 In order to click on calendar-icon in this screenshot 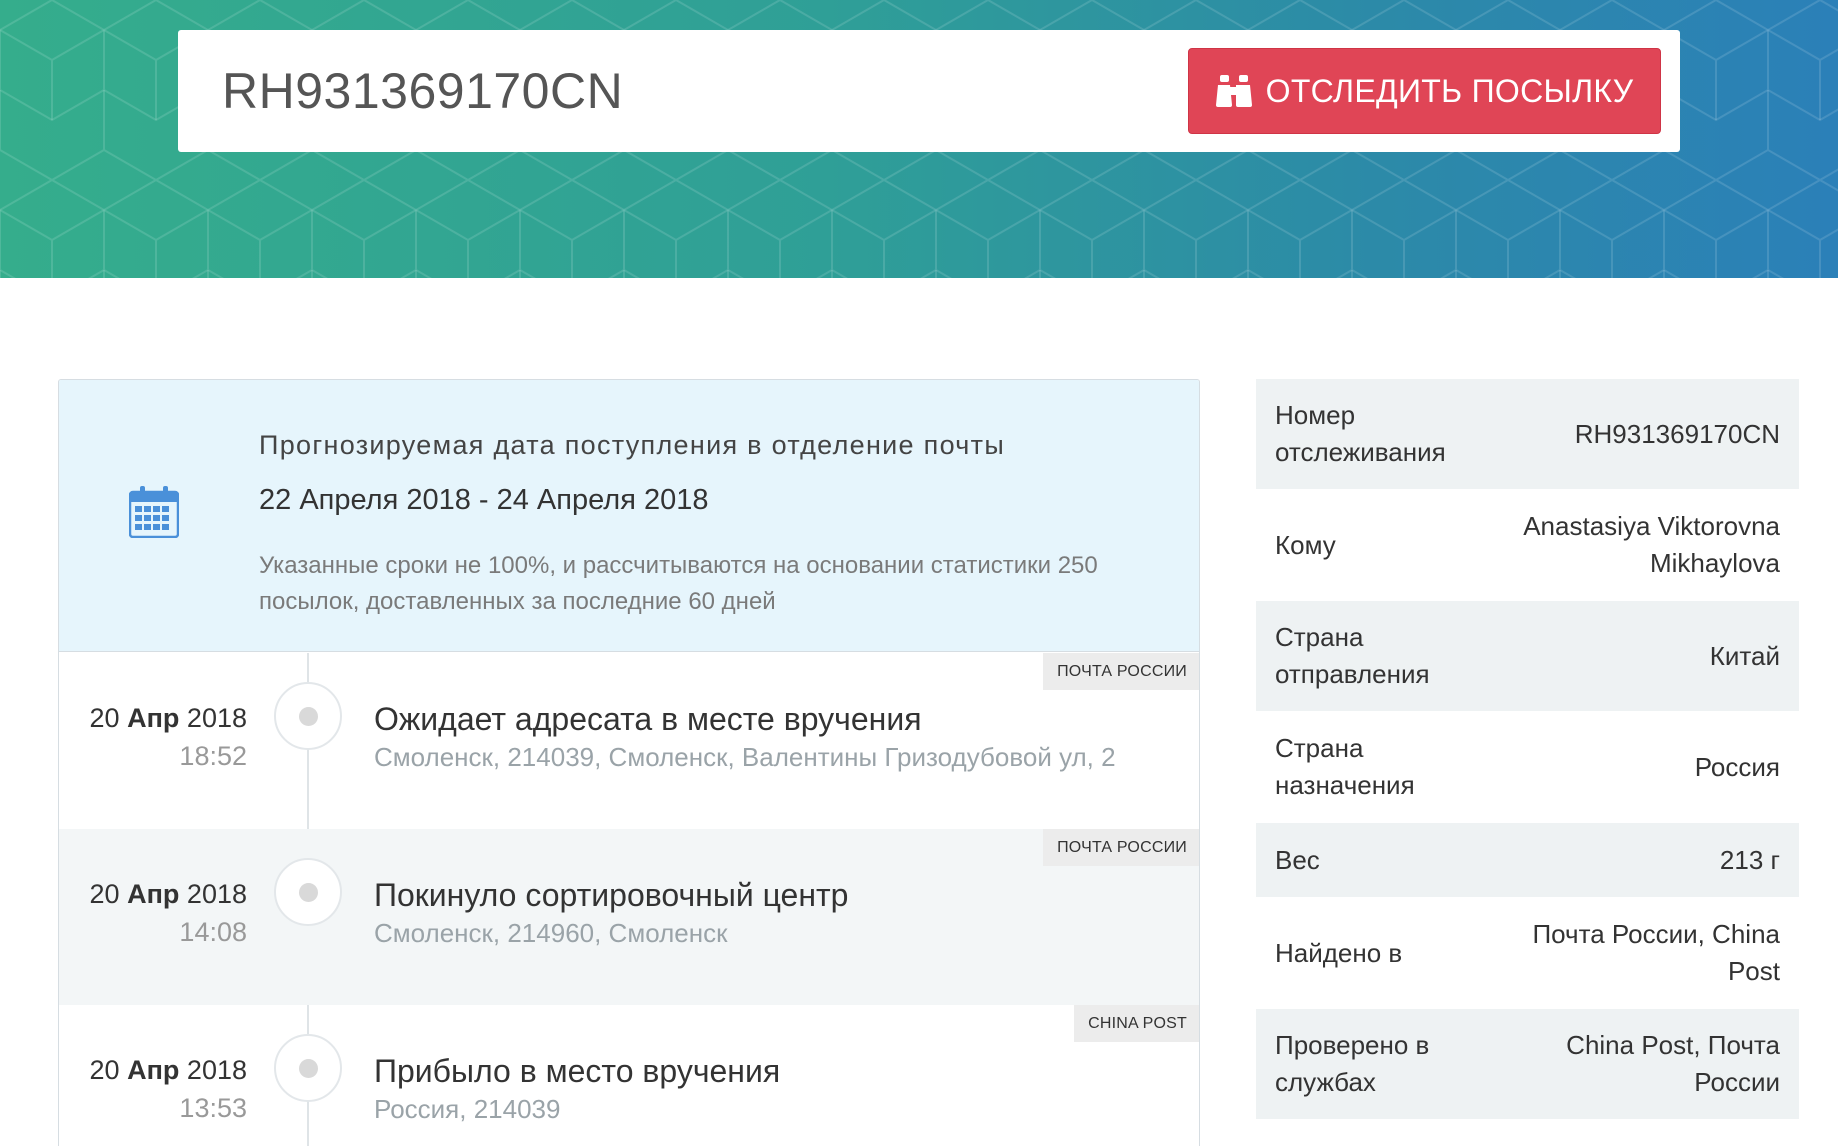, I will do `click(154, 514)`.